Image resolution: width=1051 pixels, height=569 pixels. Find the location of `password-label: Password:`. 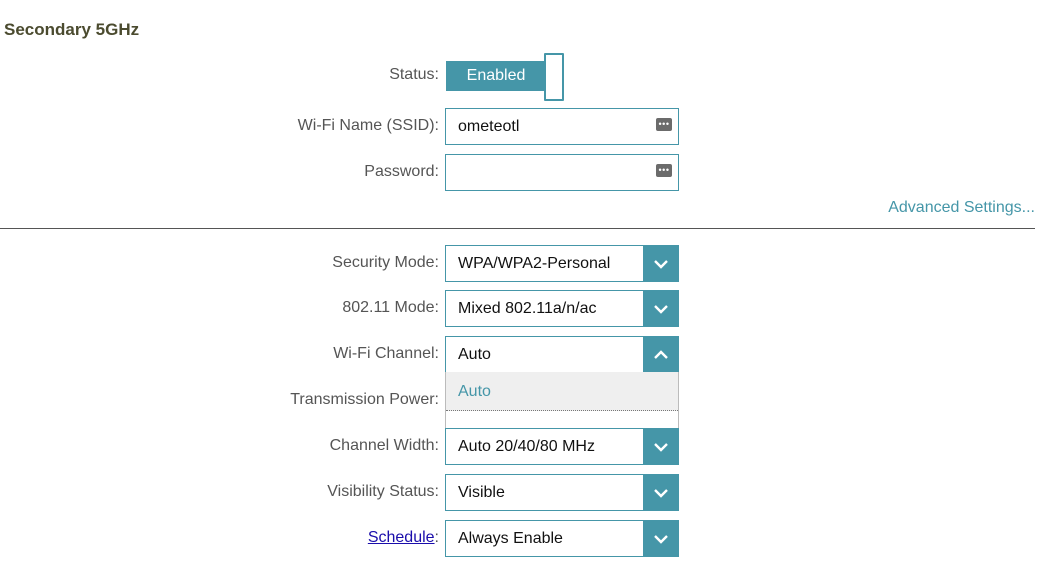

password-label: Password: is located at coordinates (401, 171).